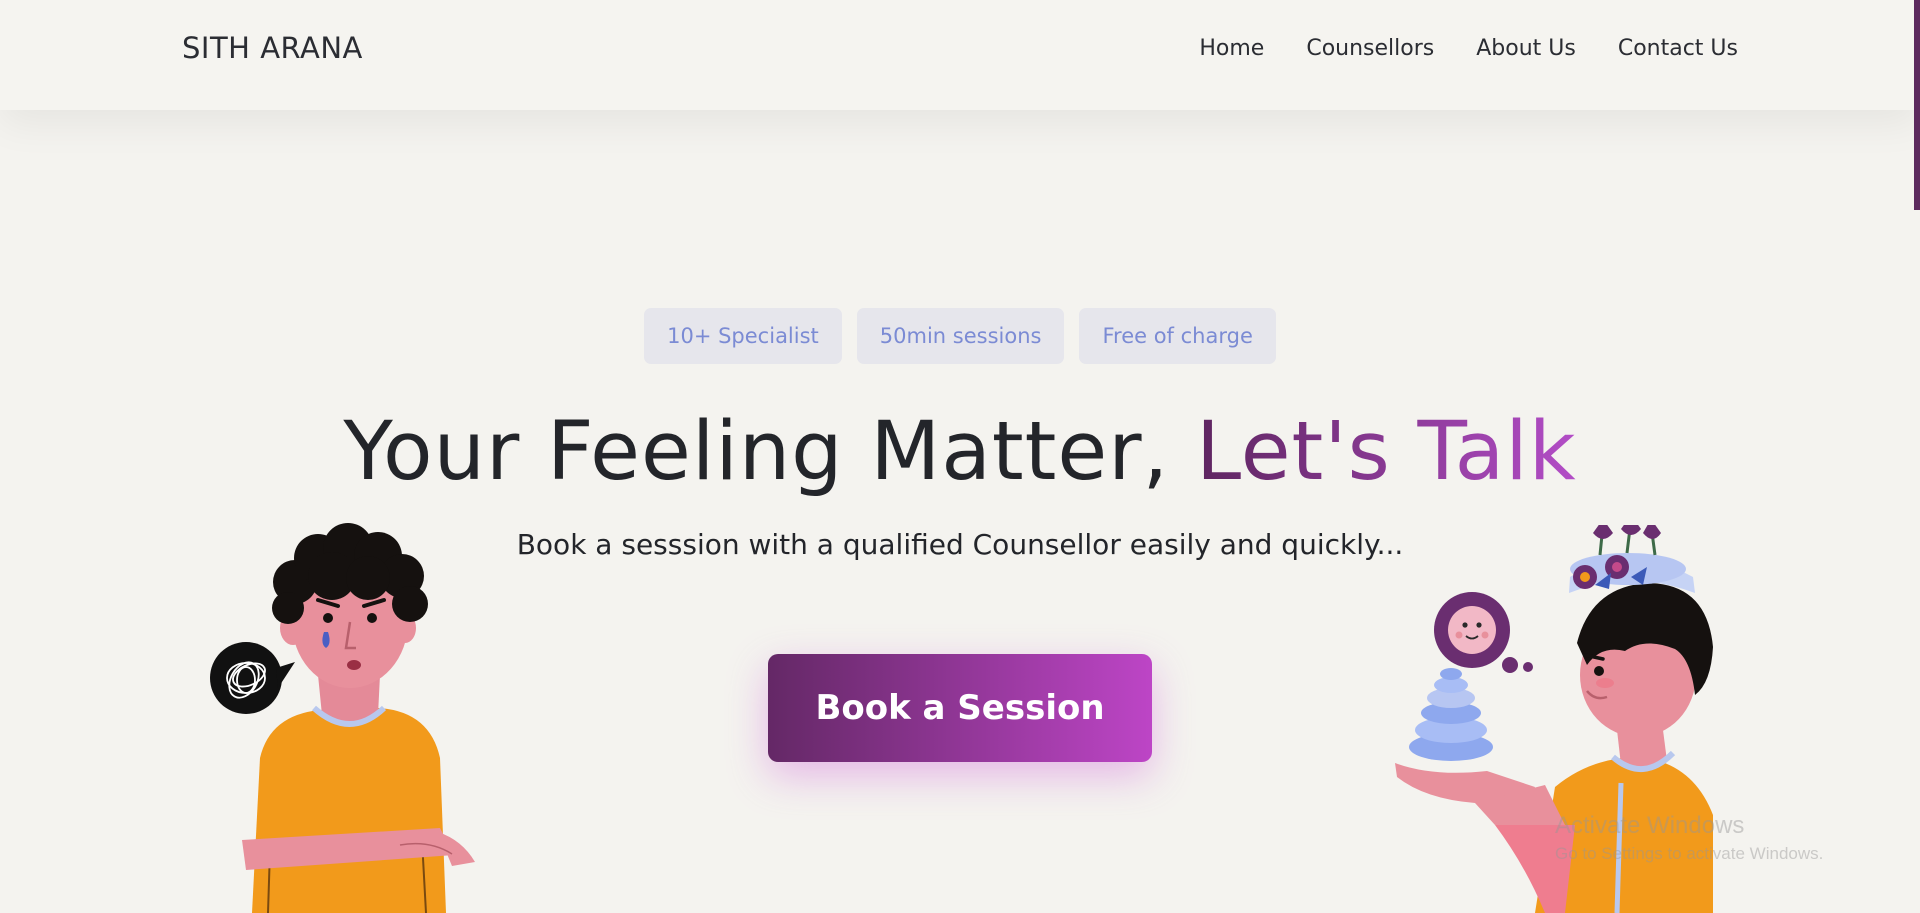  Describe the element at coordinates (342, 718) in the screenshot. I see `sad-person-illustration` at that location.